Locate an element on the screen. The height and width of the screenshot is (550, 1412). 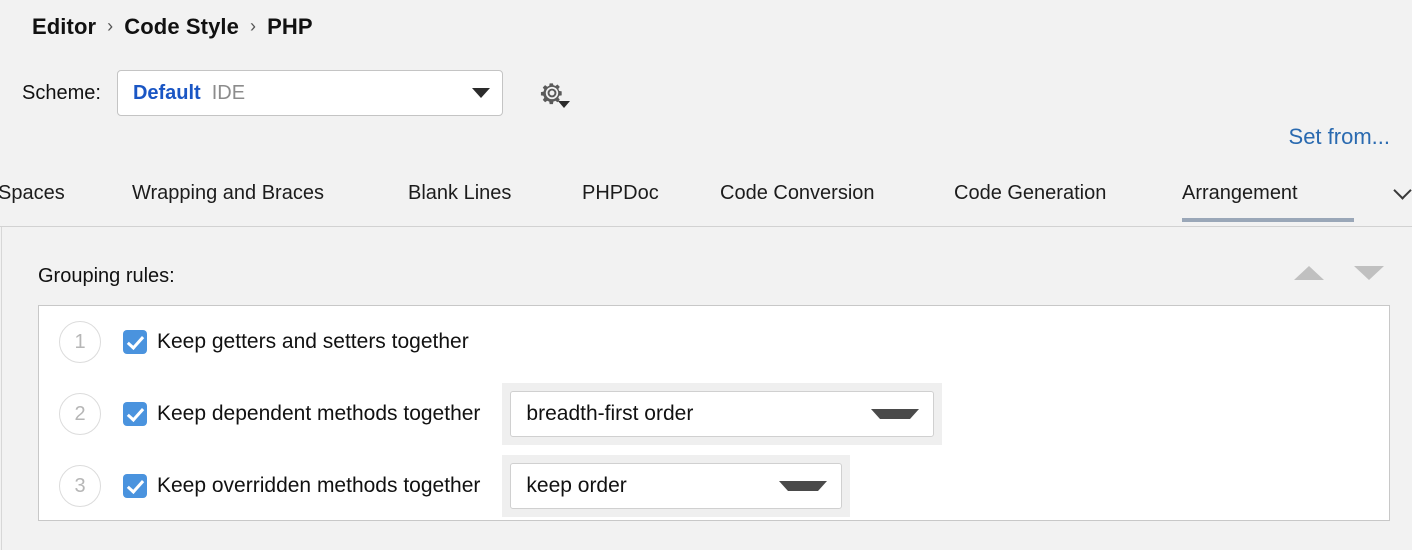
rule-order-select: breadth-first order is located at coordinates (722, 414).